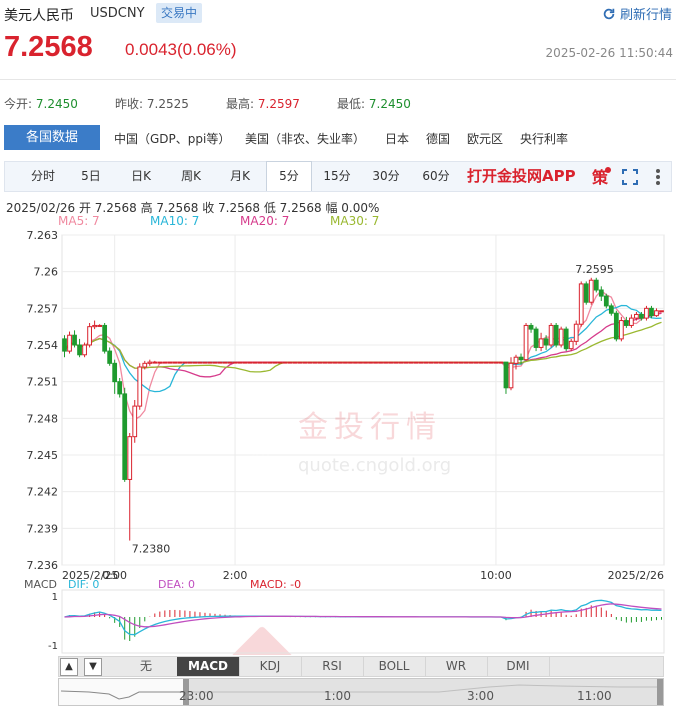  What do you see at coordinates (52, 137) in the screenshot?
I see `tab-country-data: 各国数据` at bounding box center [52, 137].